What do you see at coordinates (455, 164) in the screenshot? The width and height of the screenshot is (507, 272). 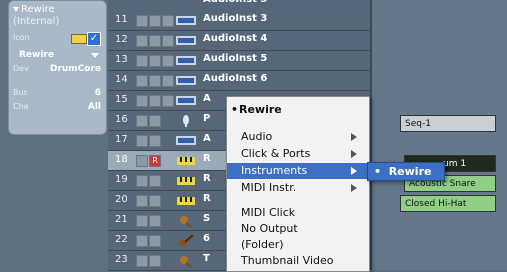 I see `part-sum-text: um 1` at bounding box center [455, 164].